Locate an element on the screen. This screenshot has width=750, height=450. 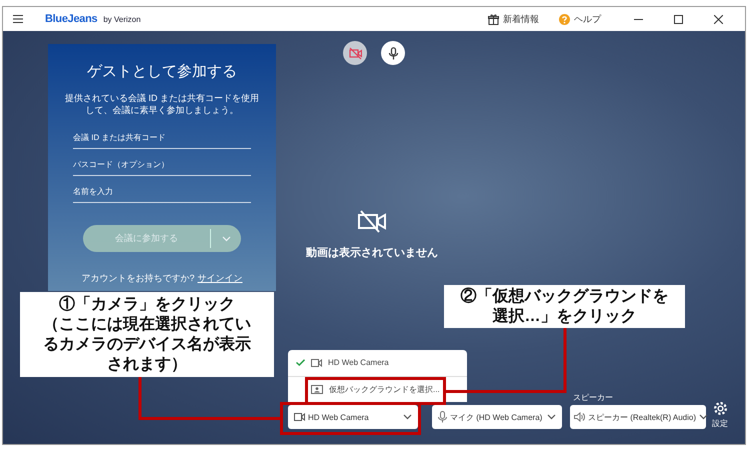
news-link: 新着情報 is located at coordinates (513, 19).